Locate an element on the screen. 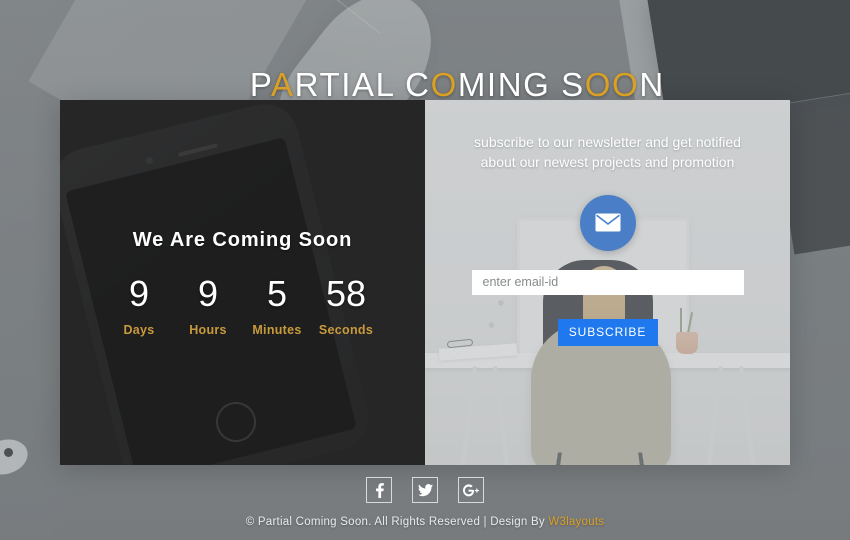  title-segment: RTIAL C is located at coordinates (362, 84).